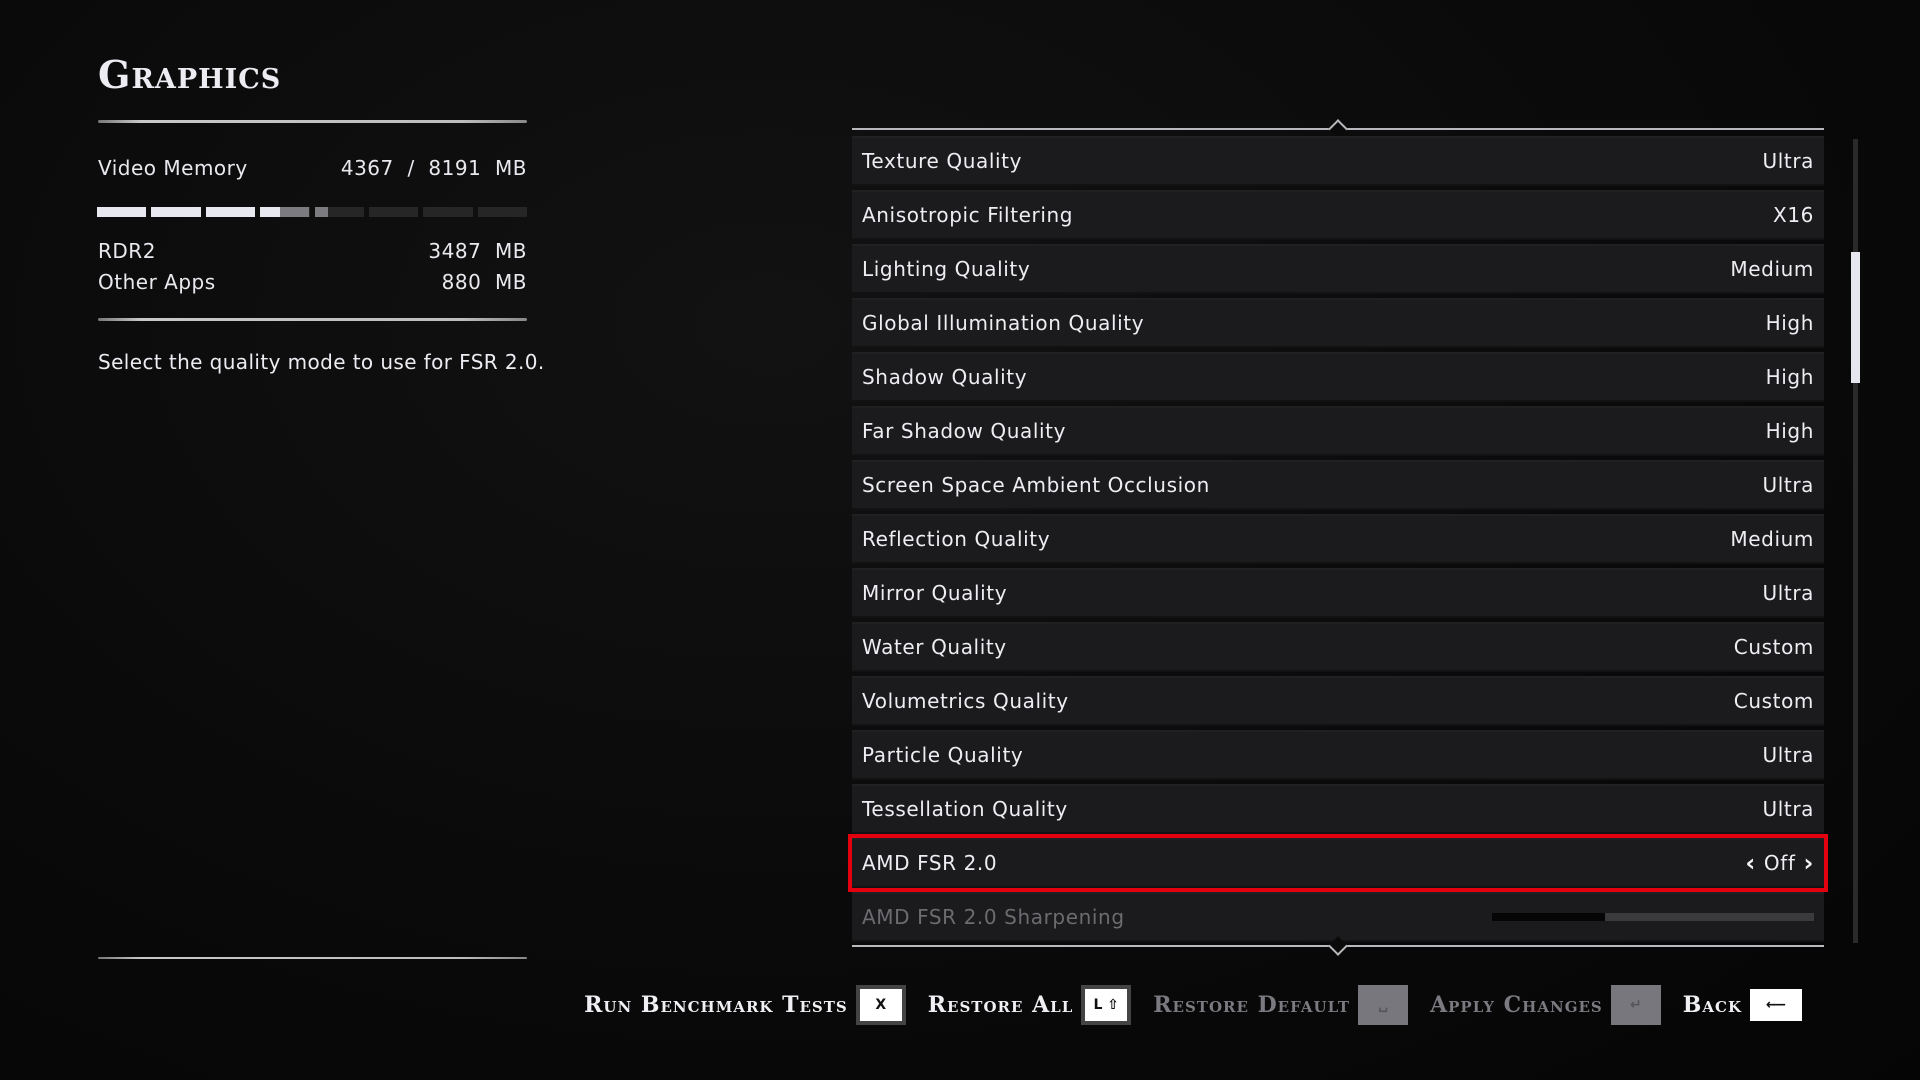 The width and height of the screenshot is (1920, 1080). What do you see at coordinates (968, 215) in the screenshot?
I see `setting-label: Anisotropic Filtering` at bounding box center [968, 215].